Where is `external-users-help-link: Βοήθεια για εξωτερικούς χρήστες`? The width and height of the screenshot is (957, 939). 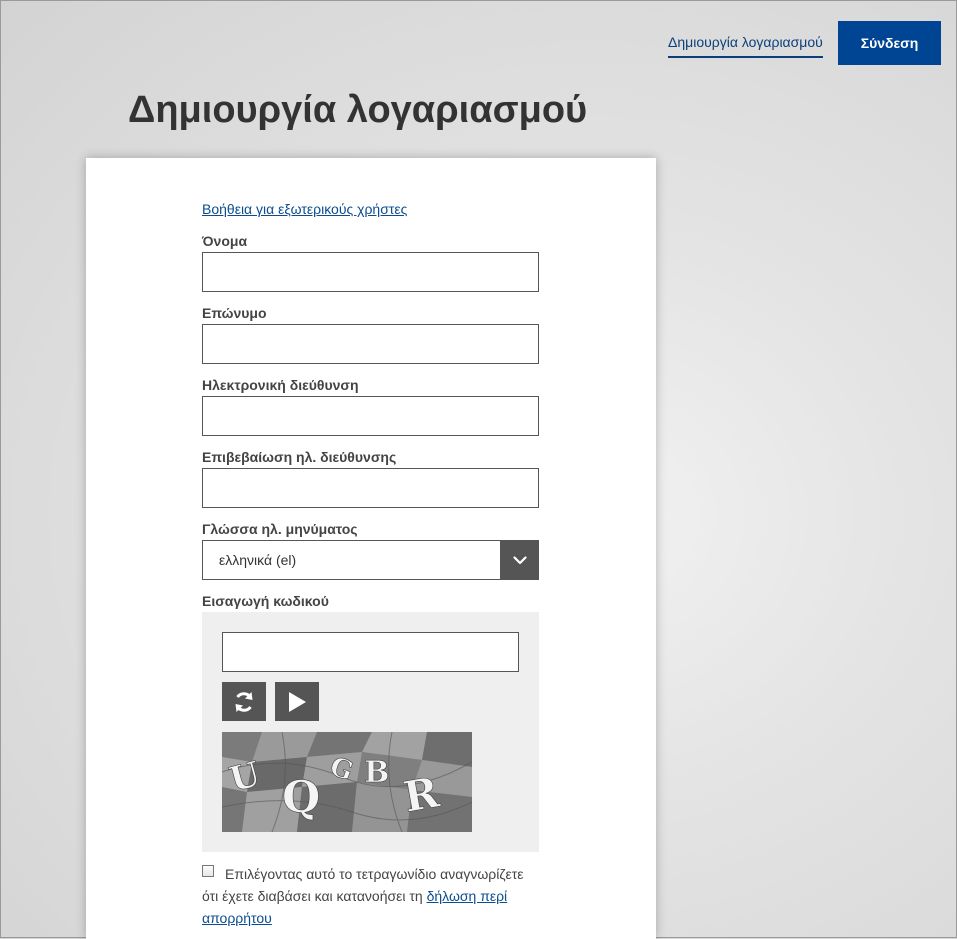 external-users-help-link: Βοήθεια για εξωτερικούς χρήστες is located at coordinates (304, 209).